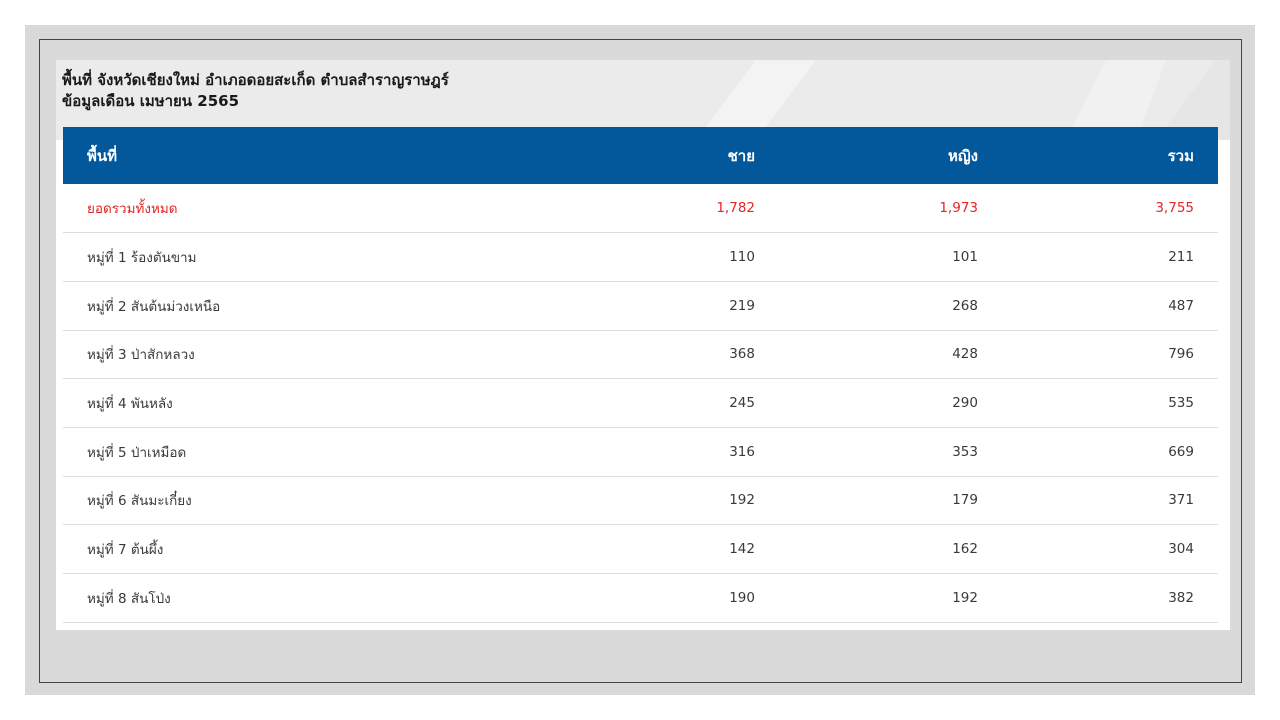 The image size is (1280, 720). I want to click on cell-female: 268, so click(965, 305).